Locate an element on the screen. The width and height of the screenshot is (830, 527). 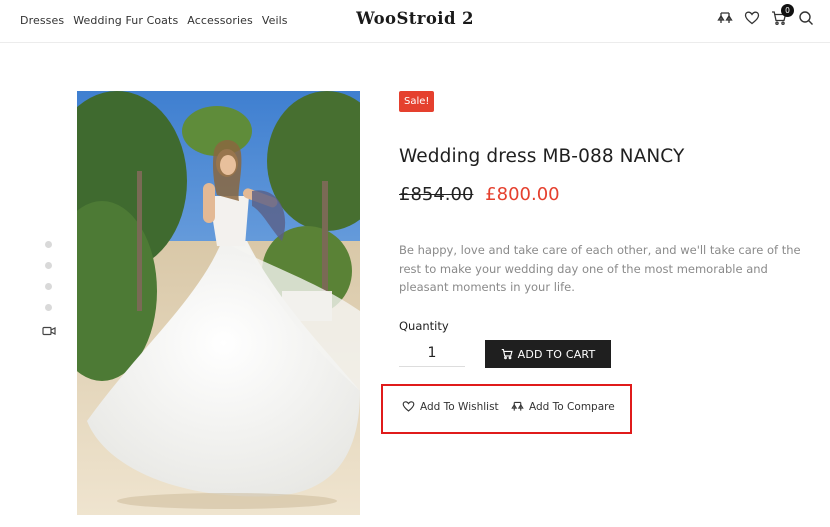
cart-icon is located at coordinates (507, 354).